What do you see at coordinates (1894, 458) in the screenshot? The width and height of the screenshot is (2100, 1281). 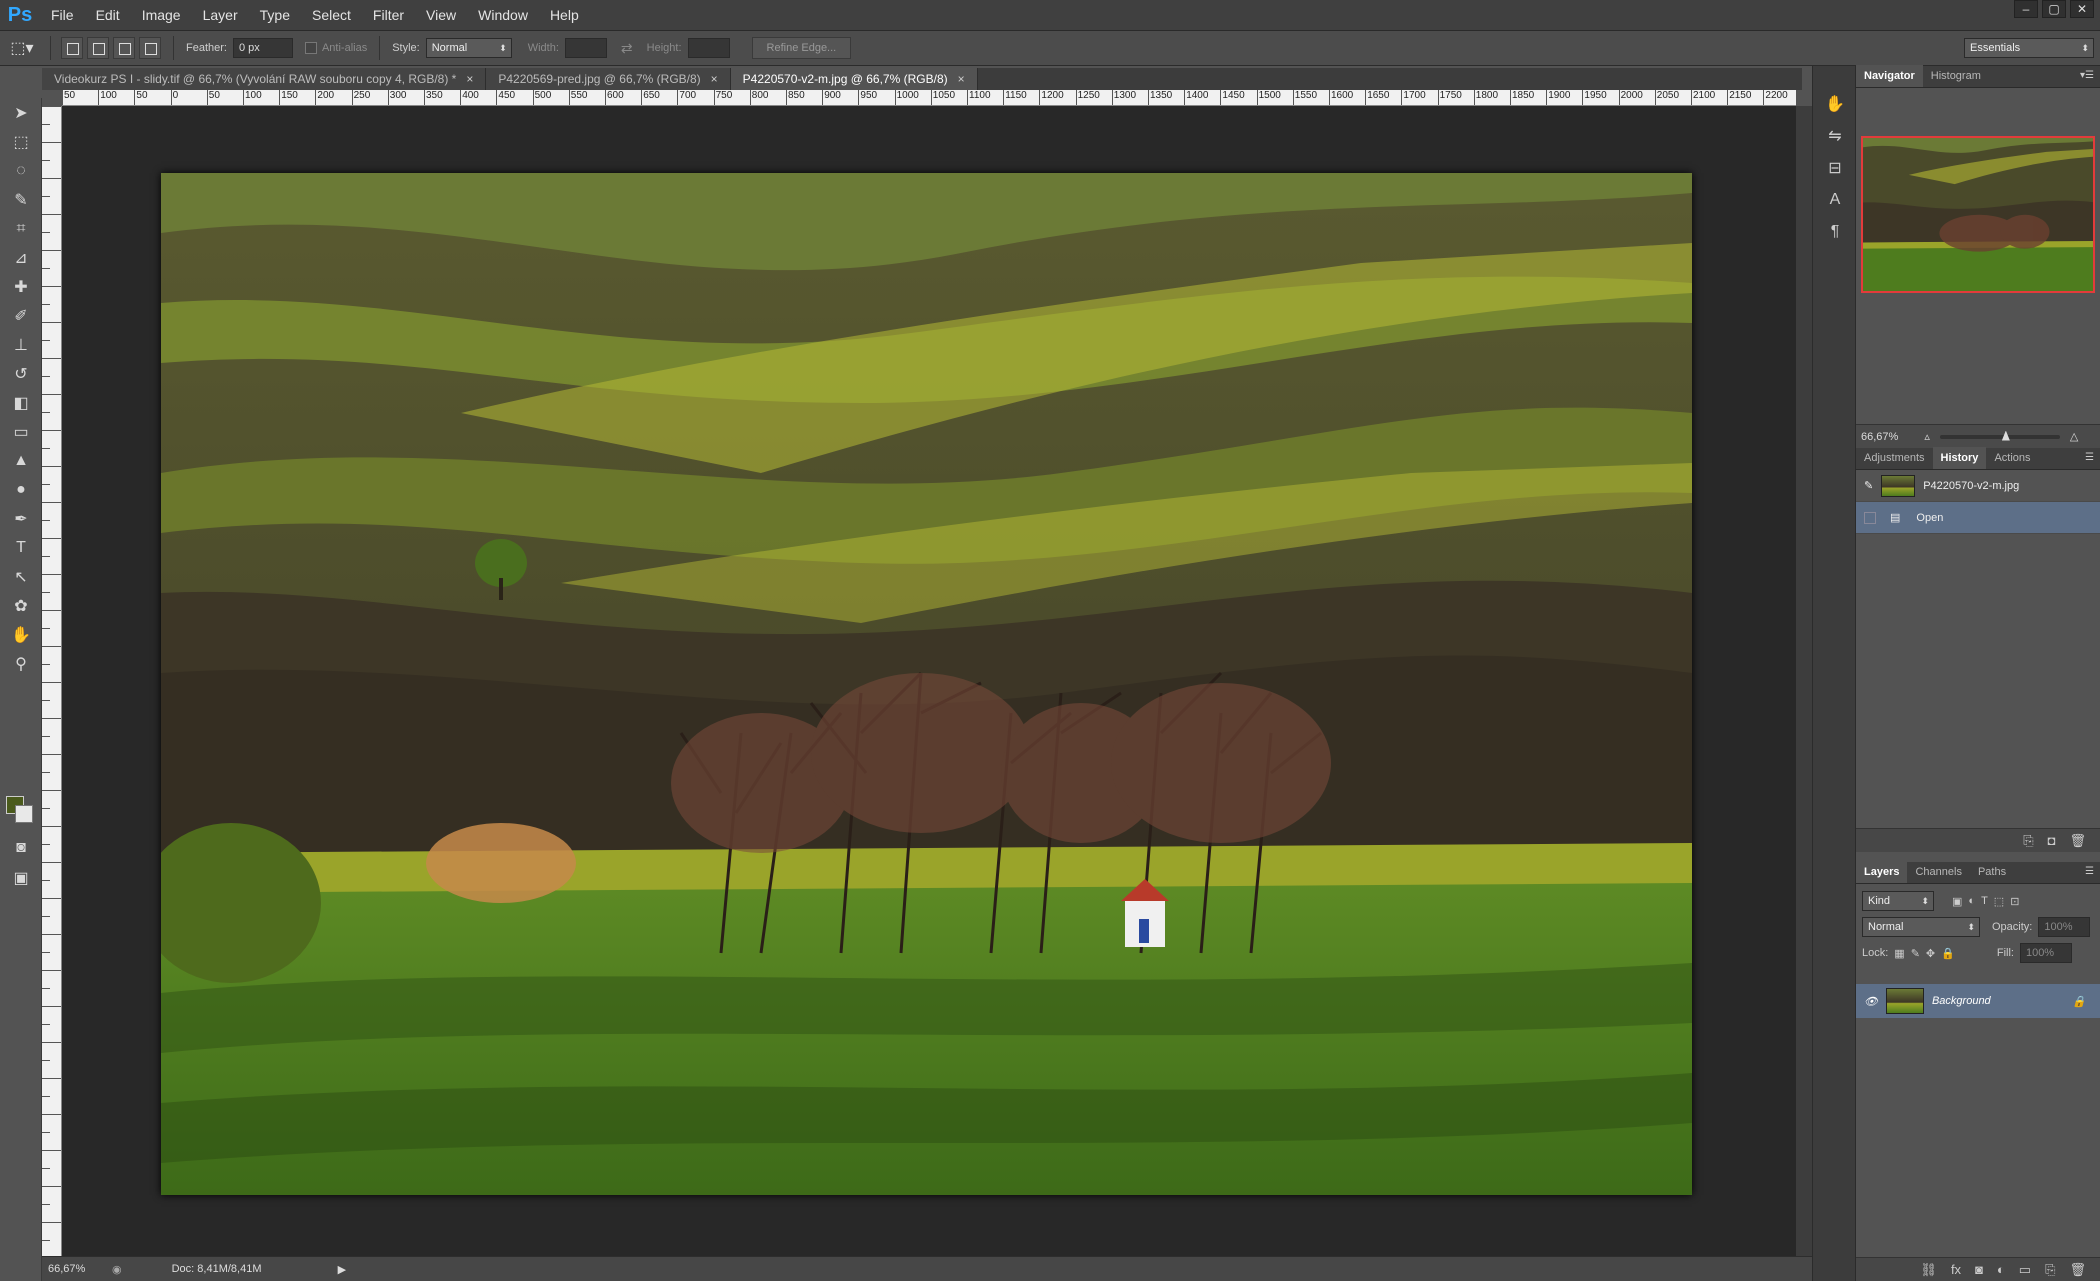 I see `tab-adjustments: Adjustments` at bounding box center [1894, 458].